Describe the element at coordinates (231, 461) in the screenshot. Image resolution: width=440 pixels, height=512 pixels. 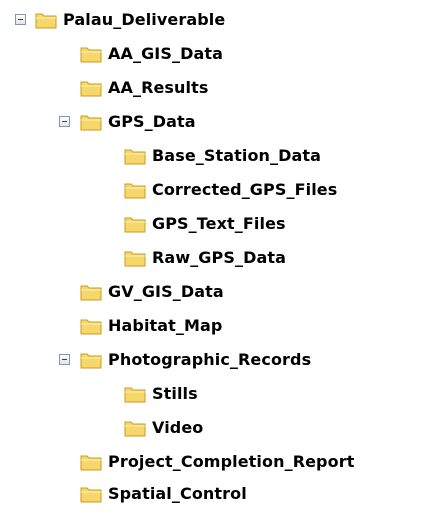
I see `tree-node-label: Project_Completion_Report` at that location.